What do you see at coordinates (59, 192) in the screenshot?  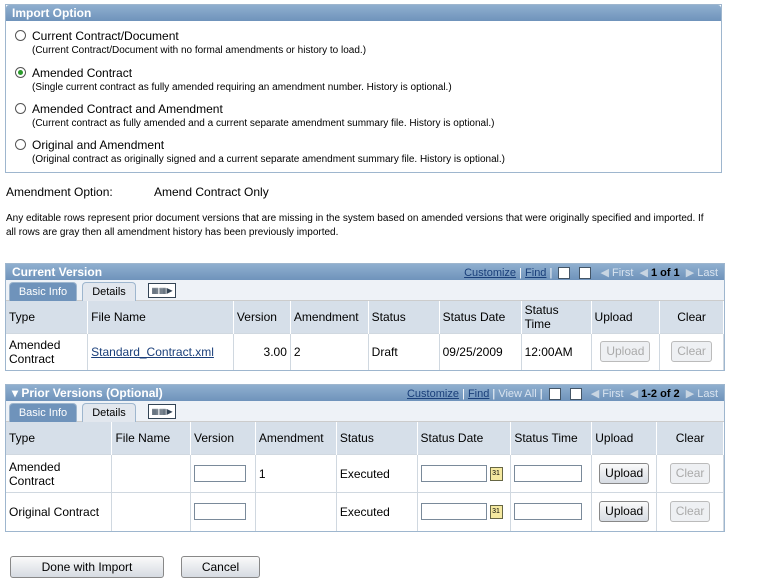 I see `amendment-option-label: Amendment Option:` at bounding box center [59, 192].